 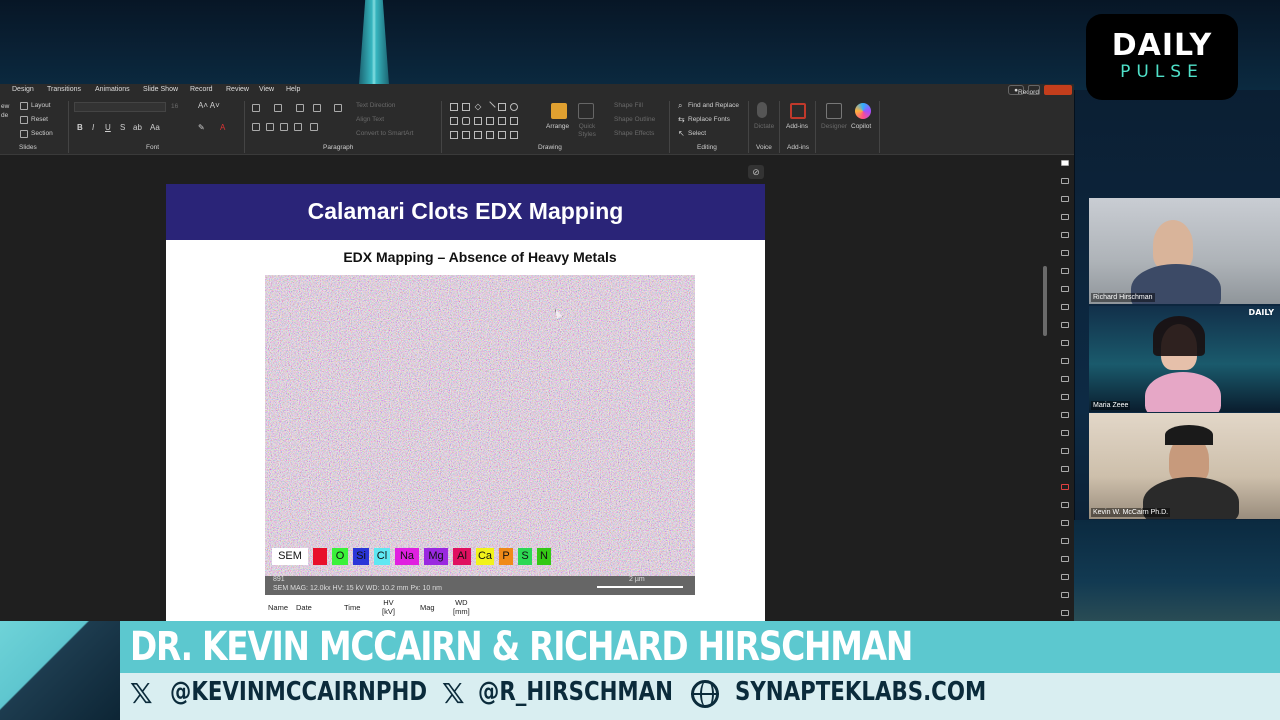 What do you see at coordinates (407, 556) in the screenshot?
I see `legend-swatch-na: Na` at bounding box center [407, 556].